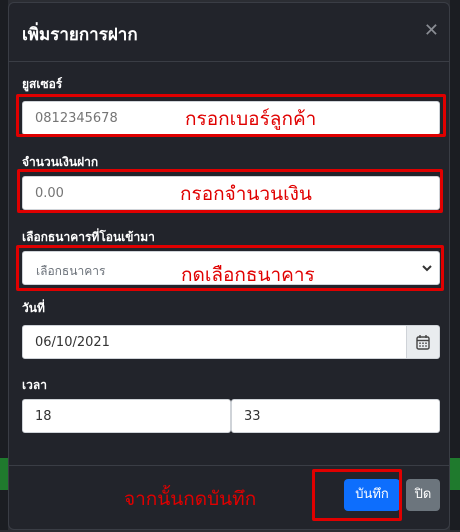 The height and width of the screenshot is (532, 460). Describe the element at coordinates (34, 385) in the screenshot. I see `time-label: เวลา` at that location.